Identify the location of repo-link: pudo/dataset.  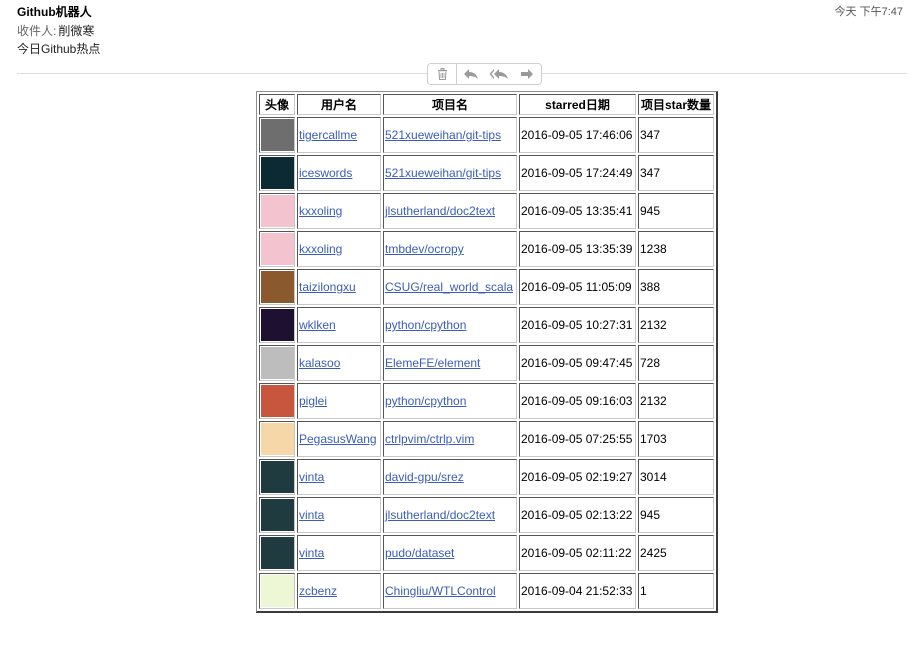
(419, 553).